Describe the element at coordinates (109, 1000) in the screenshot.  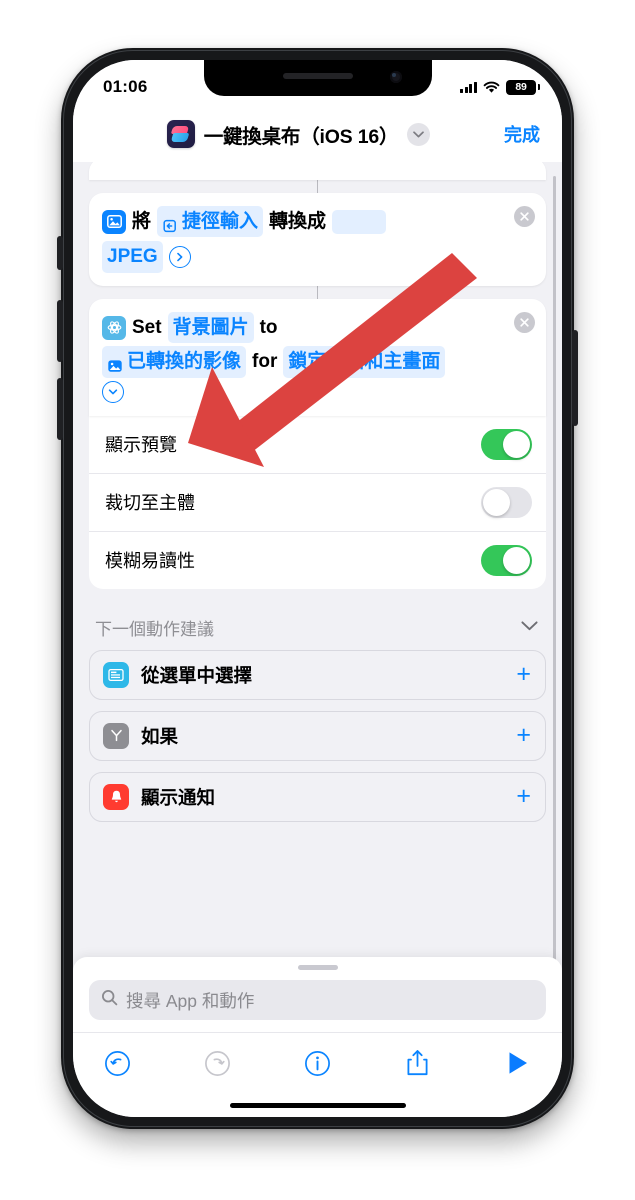
I see `search-icon` at that location.